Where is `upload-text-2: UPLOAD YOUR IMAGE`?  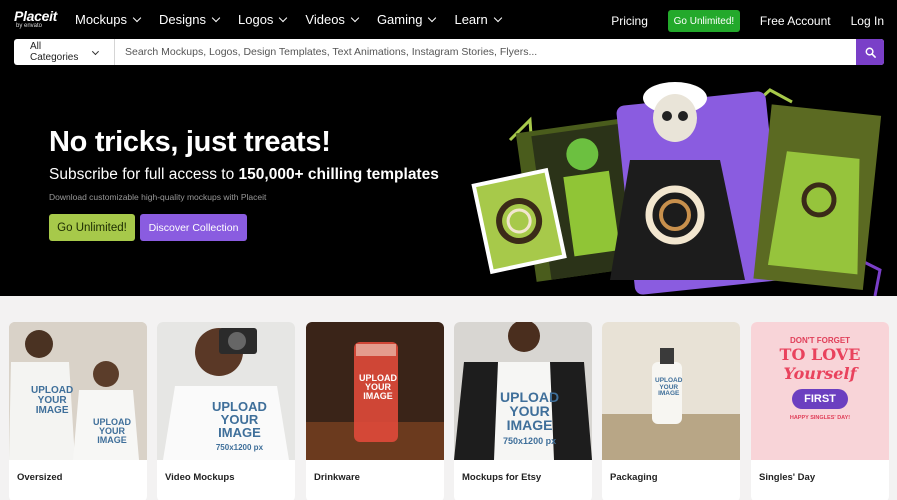 upload-text-2: UPLOAD YOUR IMAGE is located at coordinates (112, 431).